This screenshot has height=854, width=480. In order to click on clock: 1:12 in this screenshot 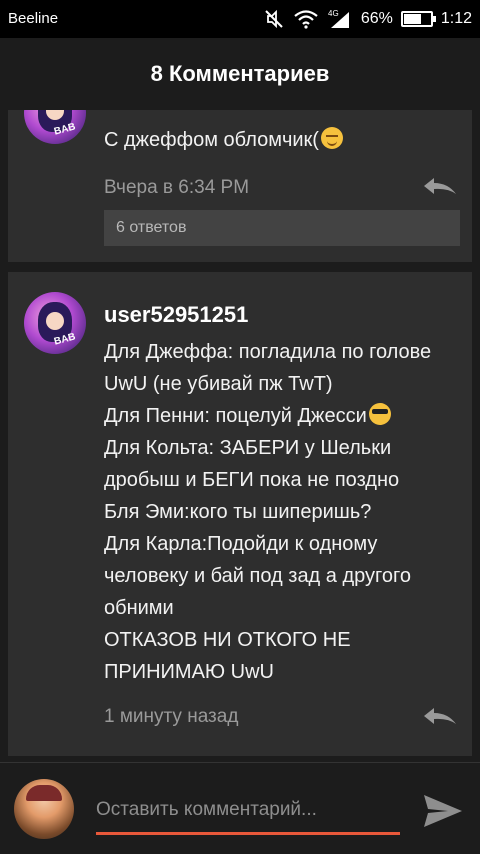, I will do `click(456, 18)`.